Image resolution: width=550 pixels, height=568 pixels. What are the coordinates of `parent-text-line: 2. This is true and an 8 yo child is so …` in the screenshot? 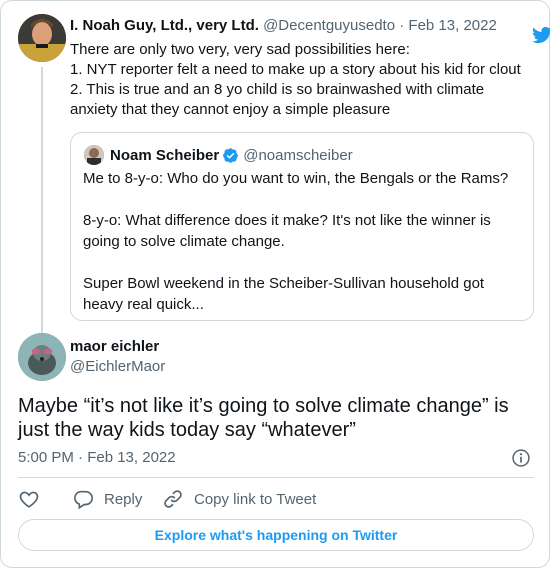 It's located at (277, 89).